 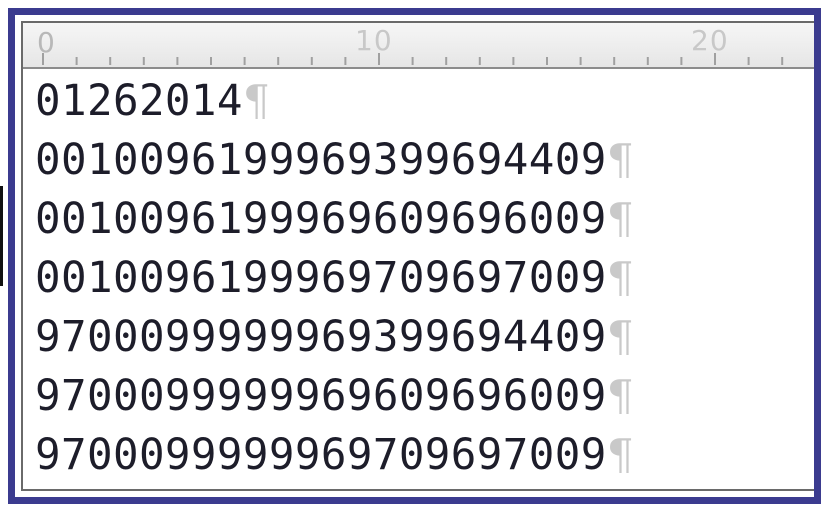 I want to click on window-edge-marker, so click(x=1, y=236).